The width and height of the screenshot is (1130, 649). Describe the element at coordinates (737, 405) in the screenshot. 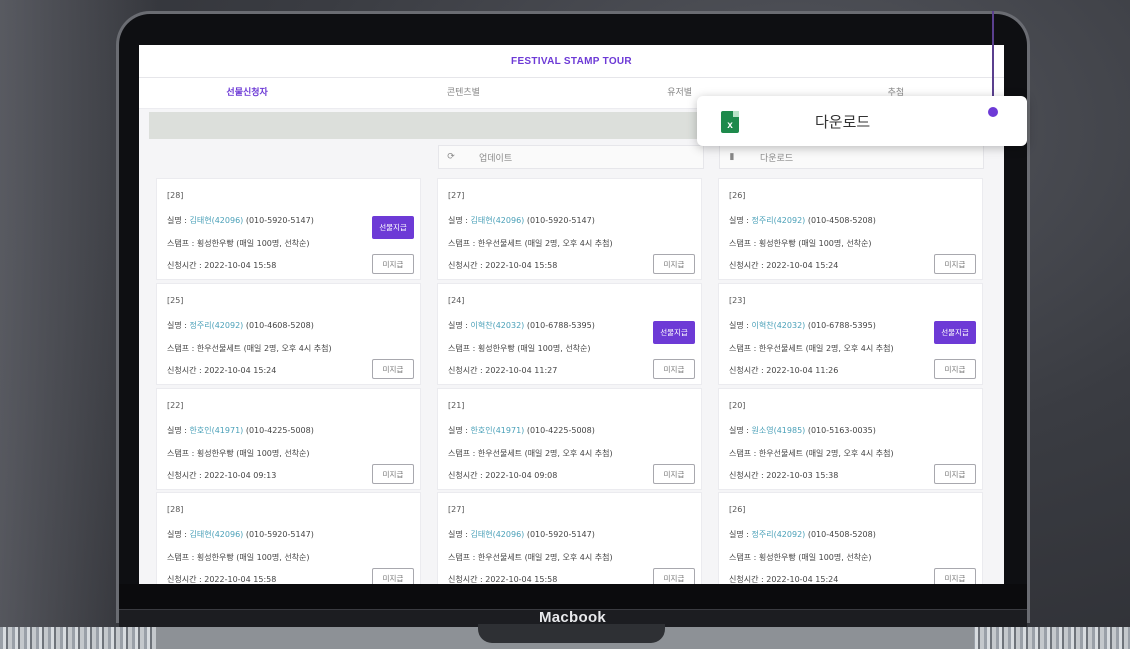

I see `card-id: [20]` at that location.